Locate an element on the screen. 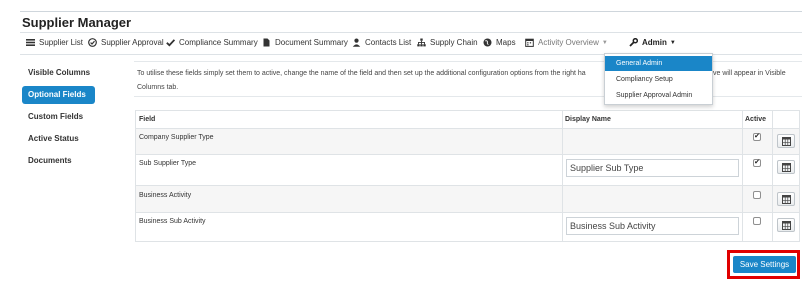 The height and width of the screenshot is (296, 810). check-circle-icon is located at coordinates (92, 42).